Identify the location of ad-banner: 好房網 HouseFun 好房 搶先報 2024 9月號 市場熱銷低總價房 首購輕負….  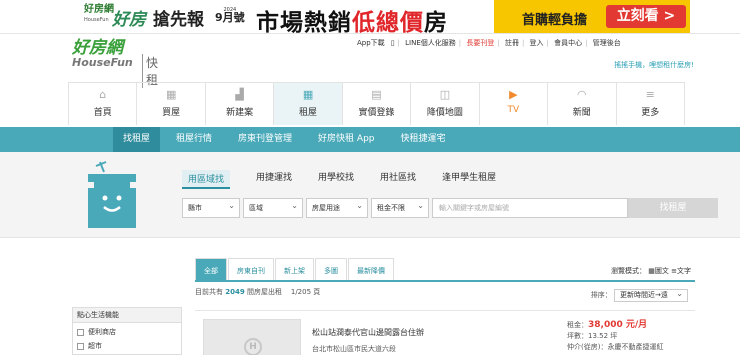
(387, 18).